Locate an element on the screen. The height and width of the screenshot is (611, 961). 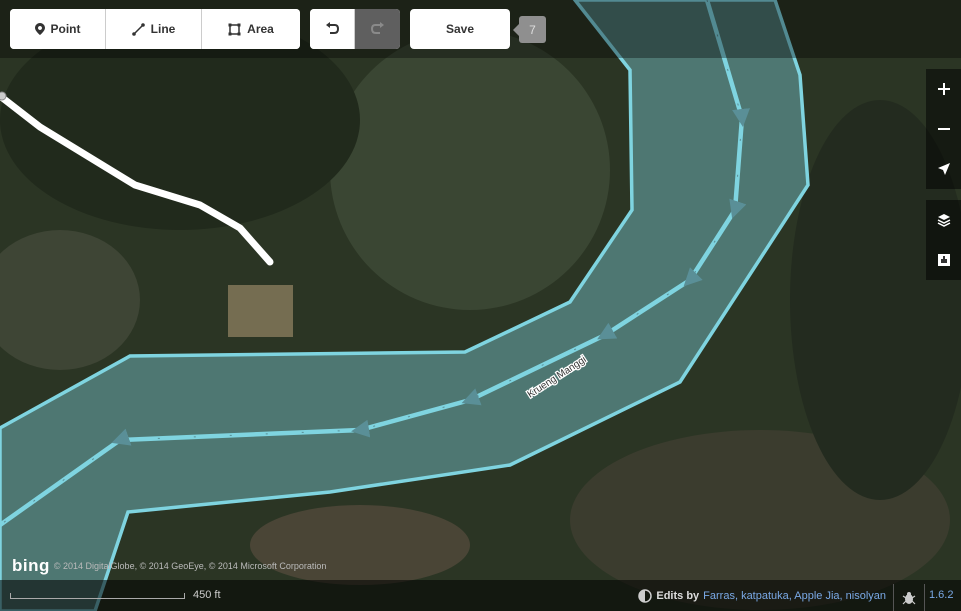
plus-icon is located at coordinates (943, 89).